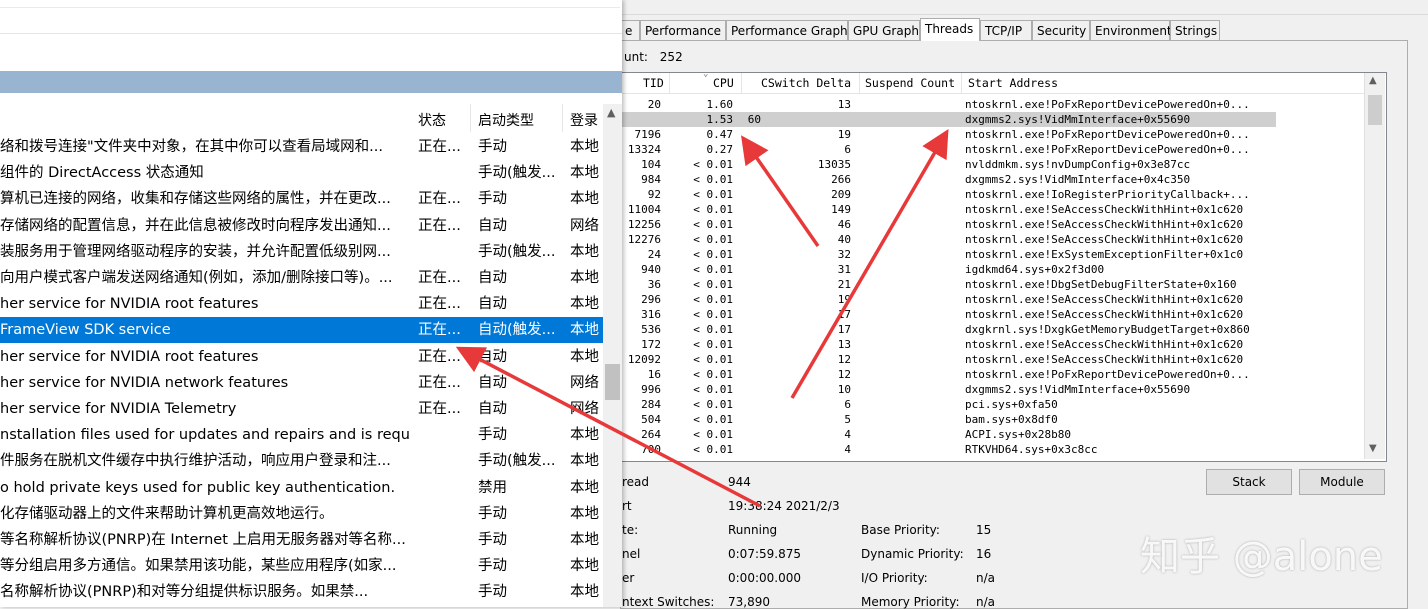 This screenshot has width=1428, height=609. What do you see at coordinates (764, 578) in the screenshot?
I see `detail-user-value: 0:00:00.000` at bounding box center [764, 578].